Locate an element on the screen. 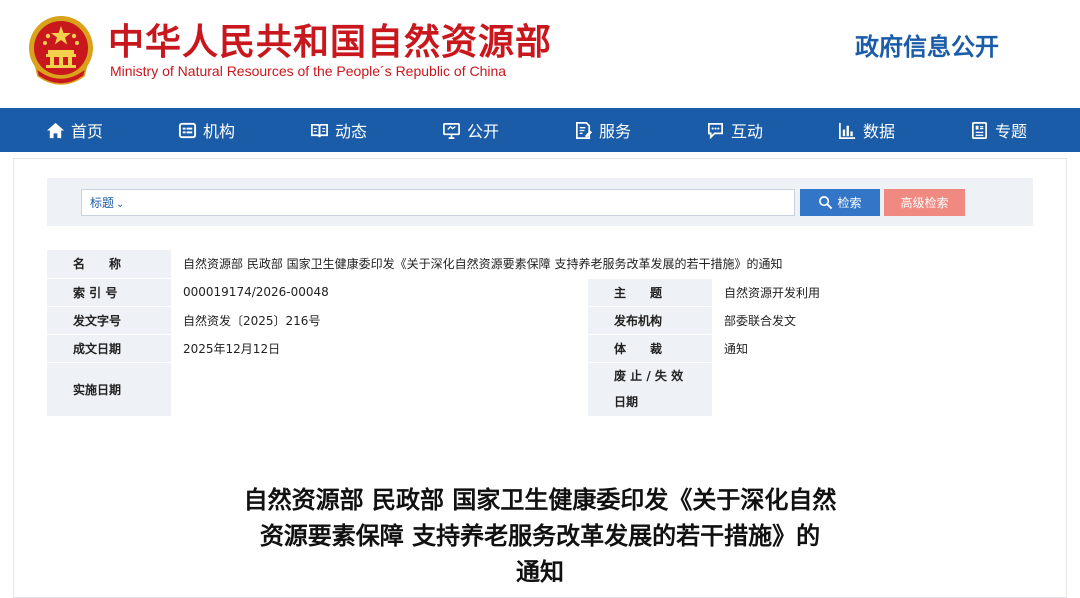 The width and height of the screenshot is (1080, 598). written-date-label: 成文日期 is located at coordinates (109, 348).